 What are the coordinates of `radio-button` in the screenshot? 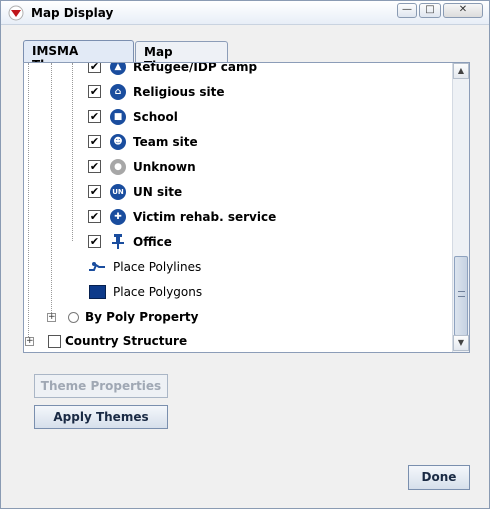 It's located at (73, 317).